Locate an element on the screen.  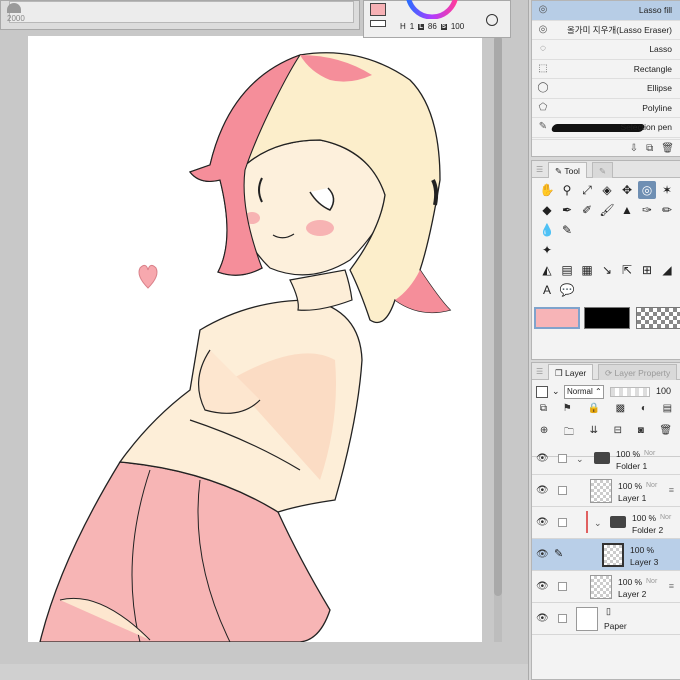
layer-row-paper: 👁 ▯ Paper is located at coordinates (606, 619).